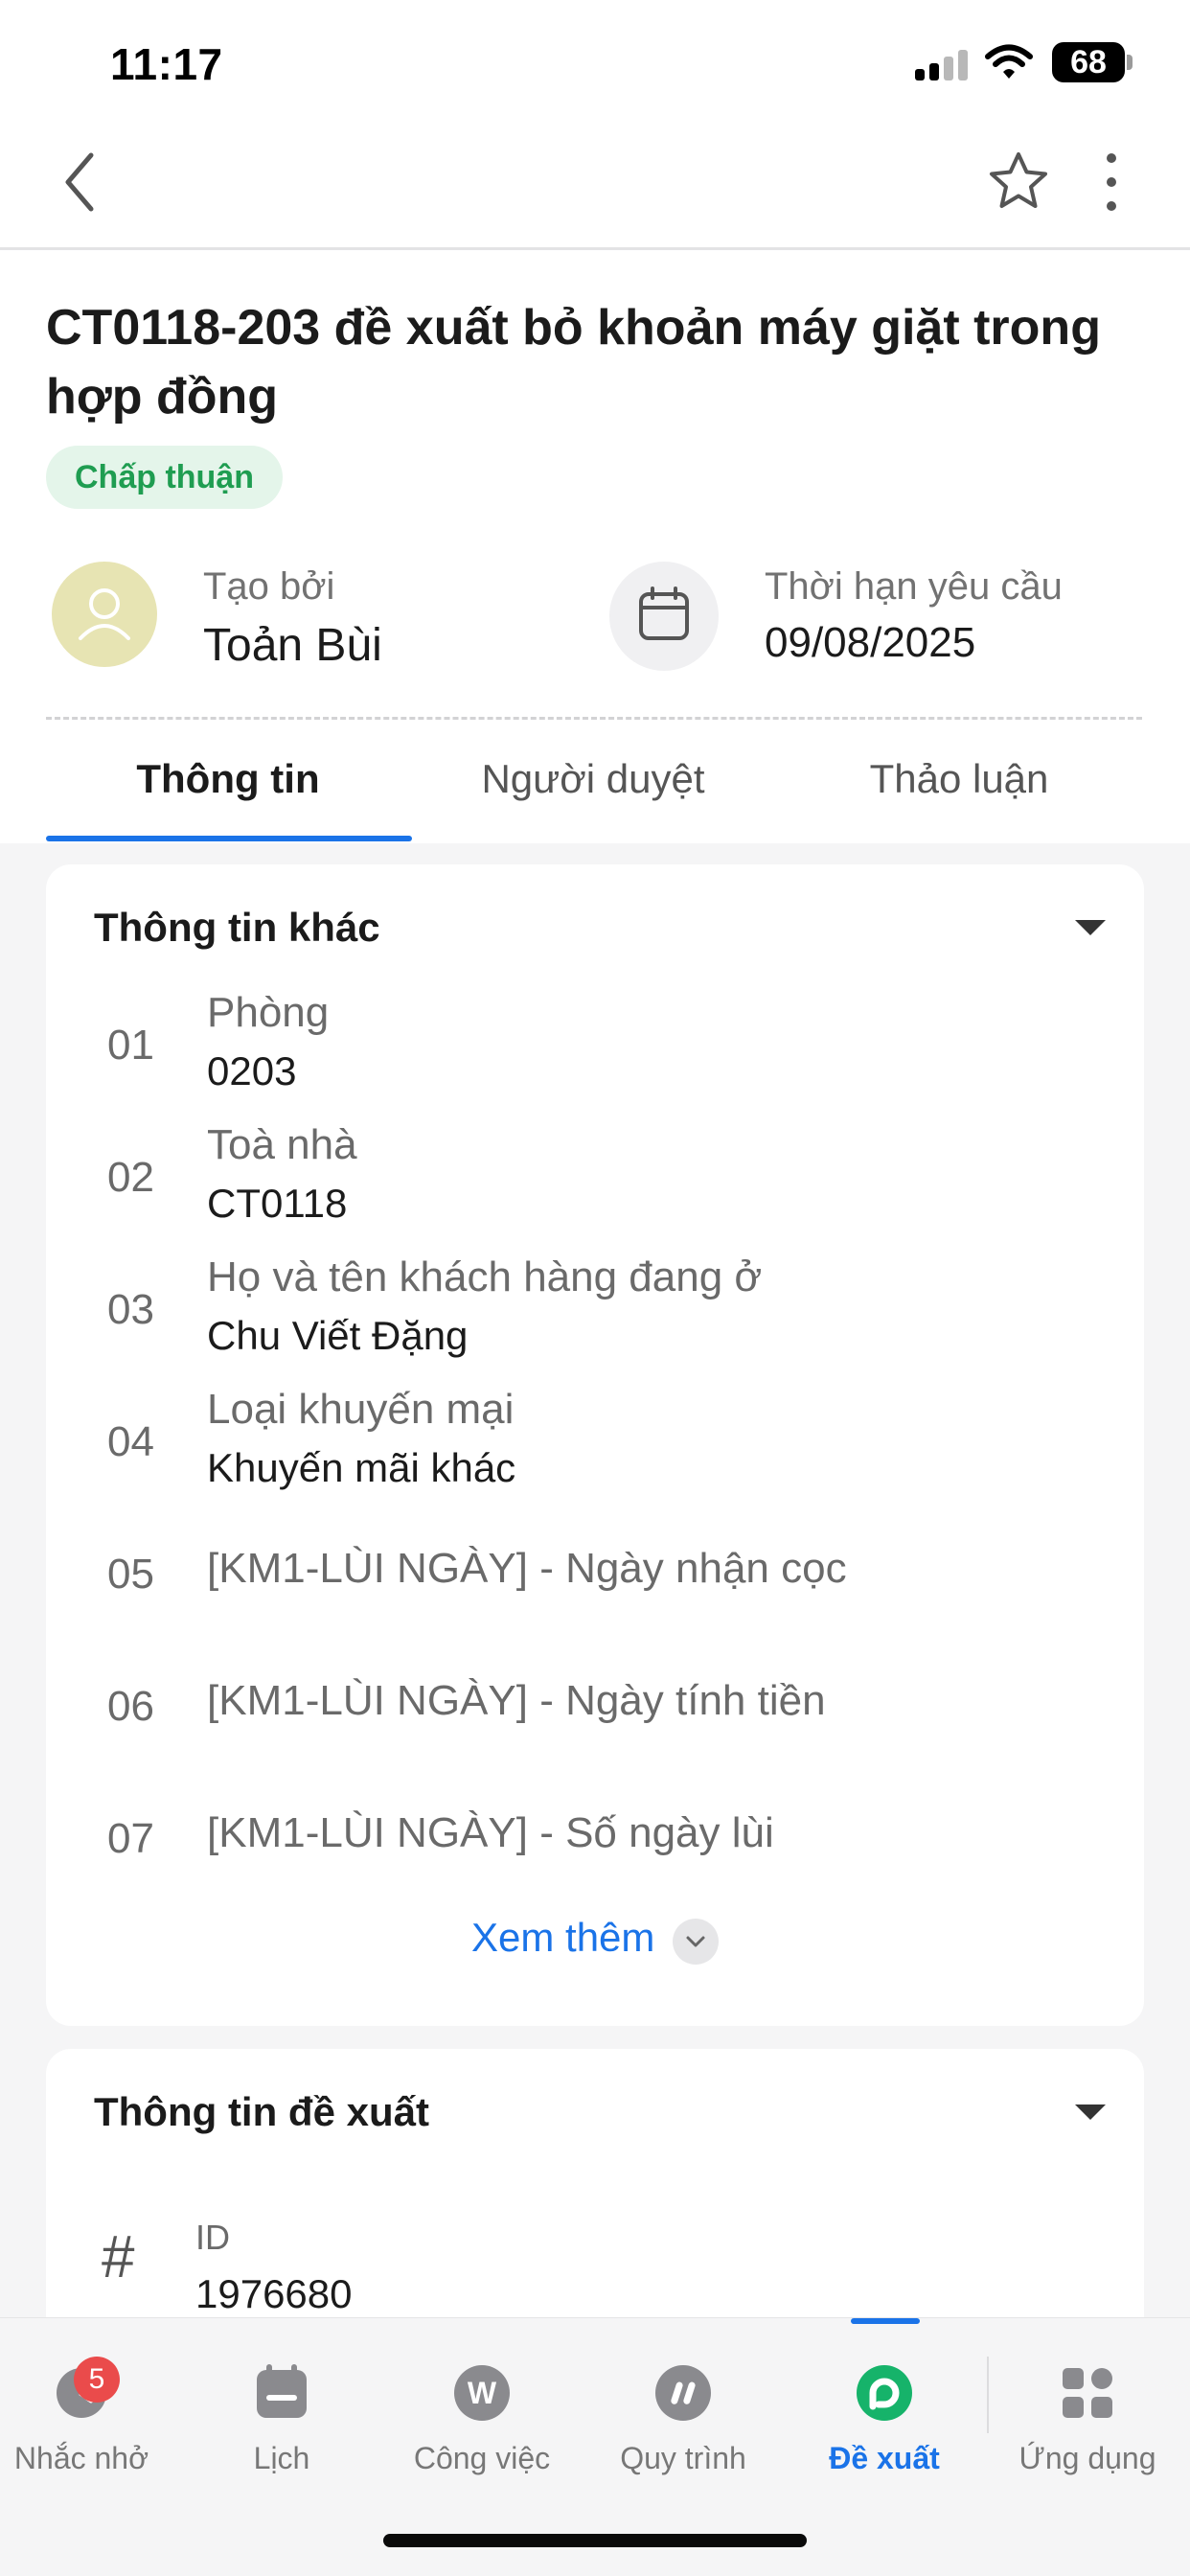  I want to click on field-number: 01, so click(131, 1045).